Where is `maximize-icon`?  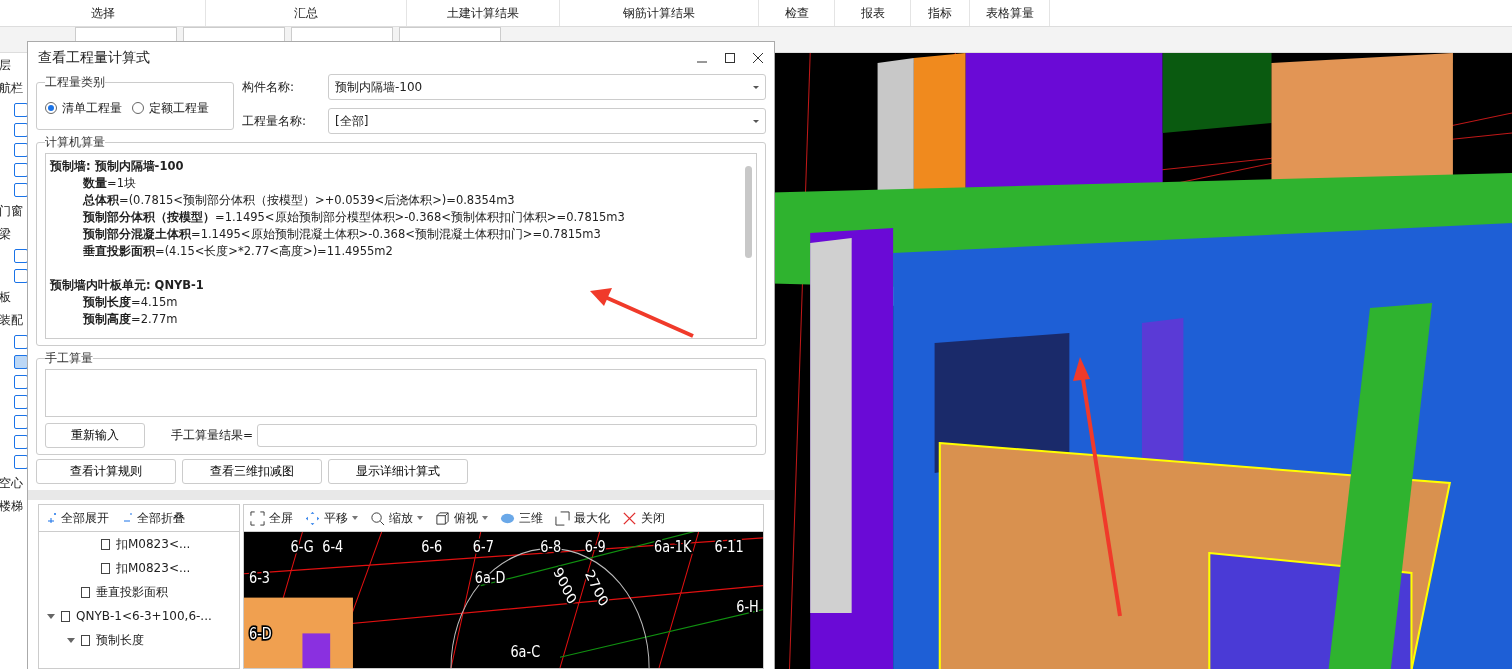 maximize-icon is located at coordinates (730, 58).